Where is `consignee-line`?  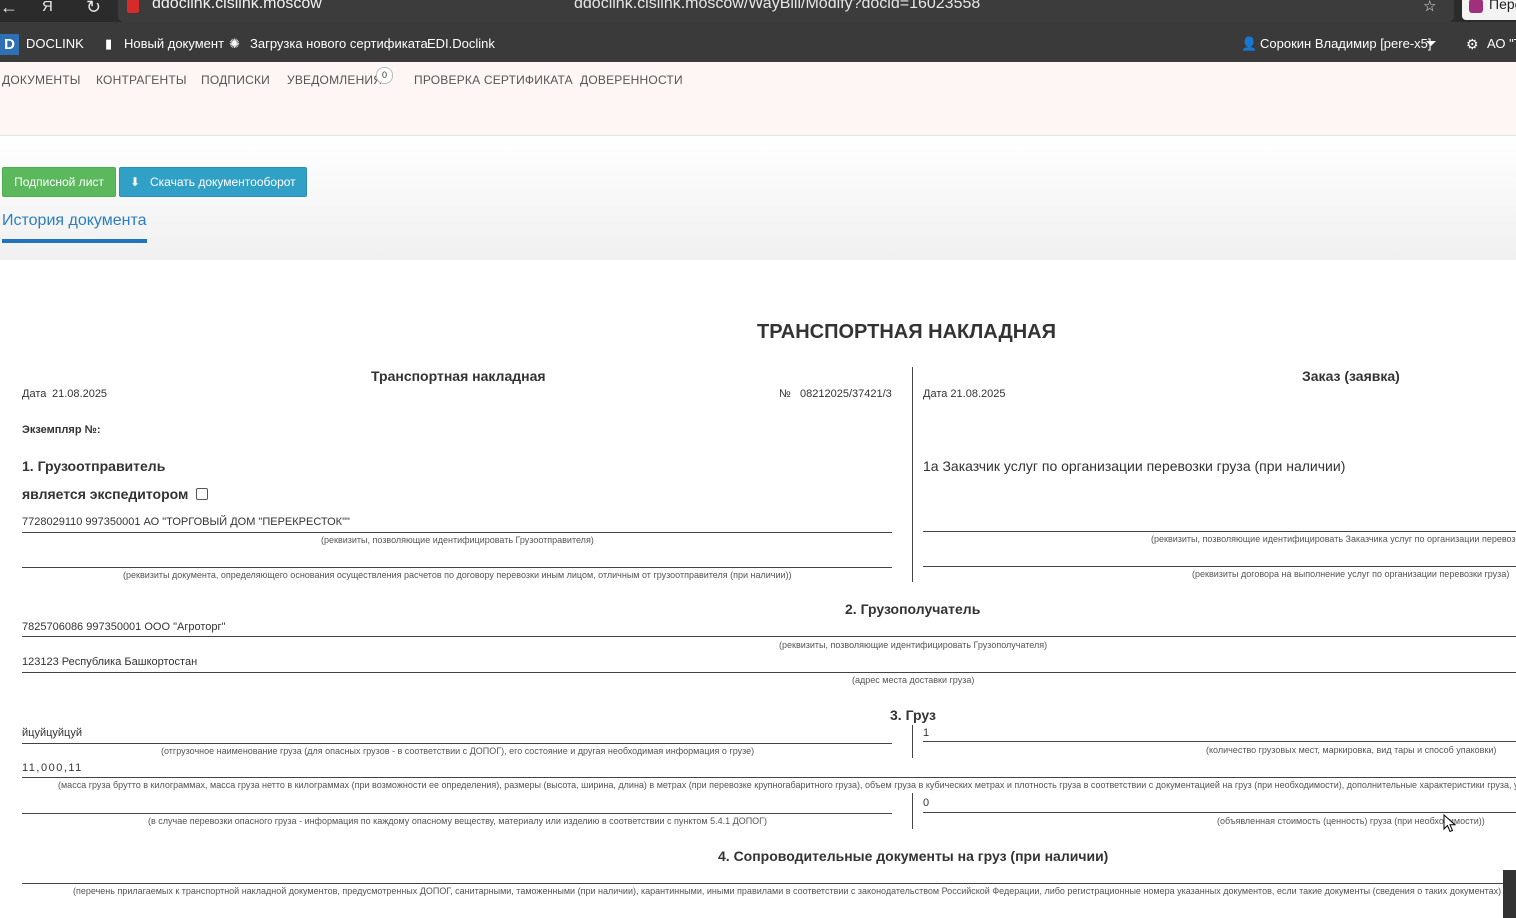
consignee-line is located at coordinates (769, 636).